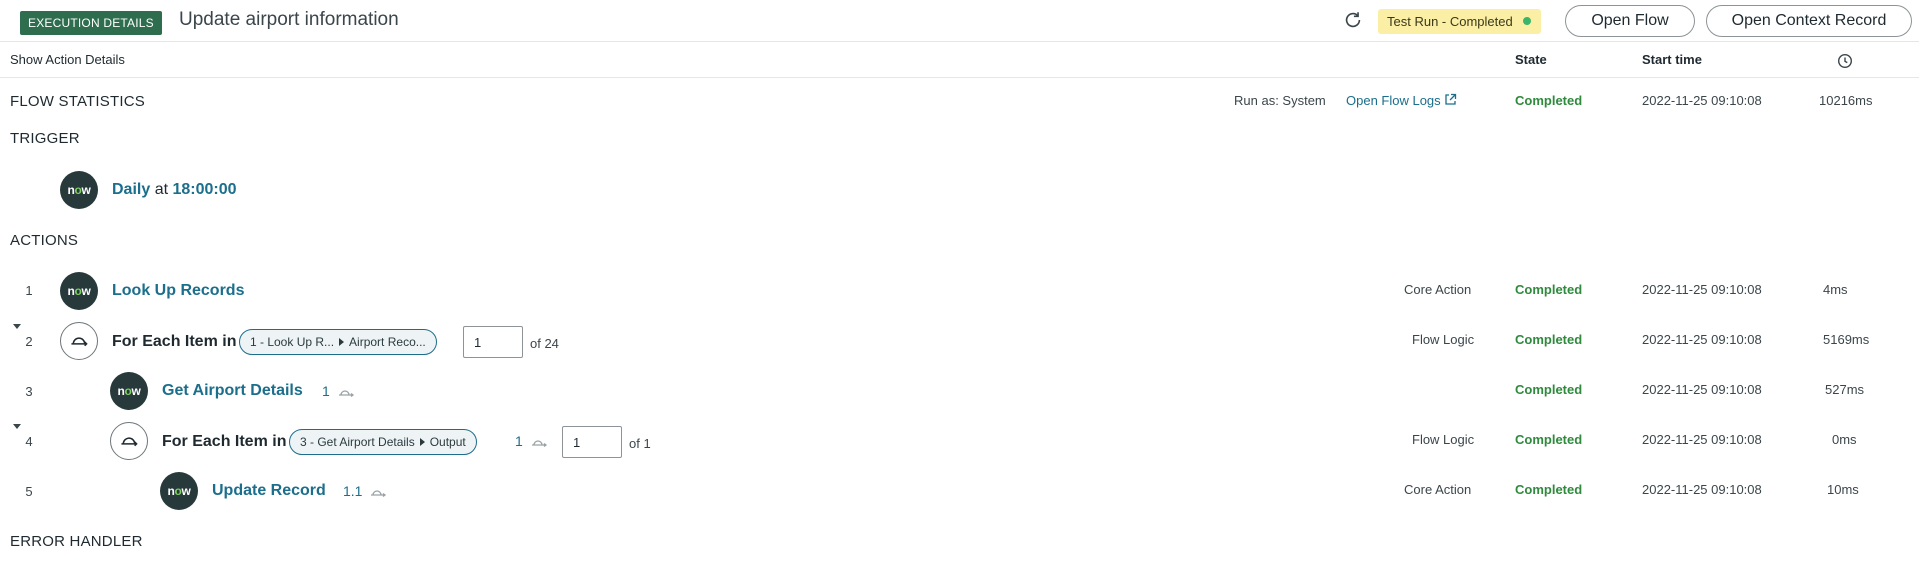 The image size is (1919, 567). I want to click on column-state: State, so click(1531, 59).